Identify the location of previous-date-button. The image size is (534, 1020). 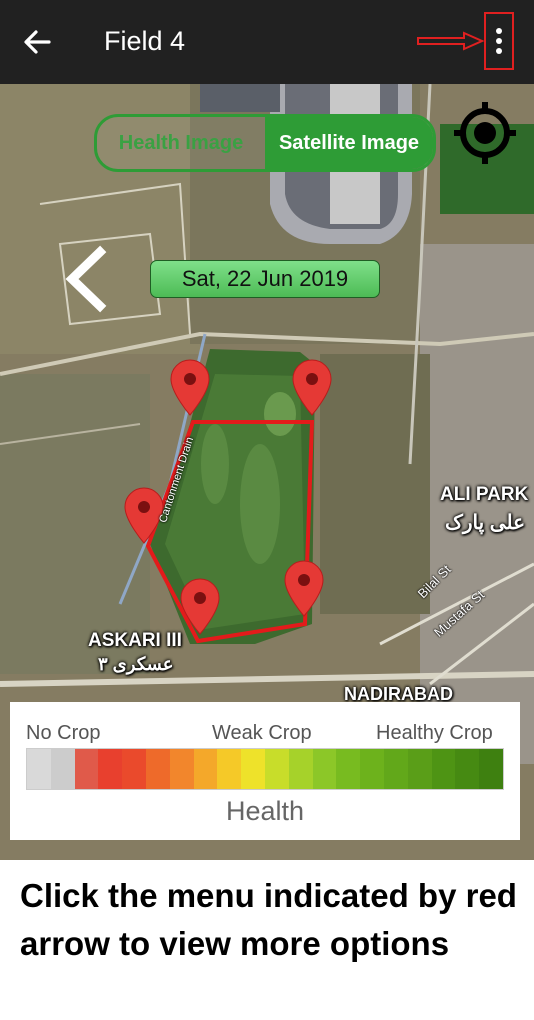
(85, 279).